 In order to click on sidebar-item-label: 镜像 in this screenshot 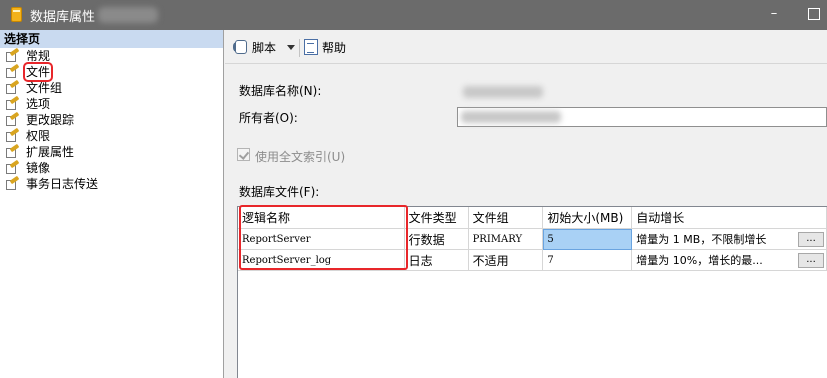, I will do `click(38, 168)`.